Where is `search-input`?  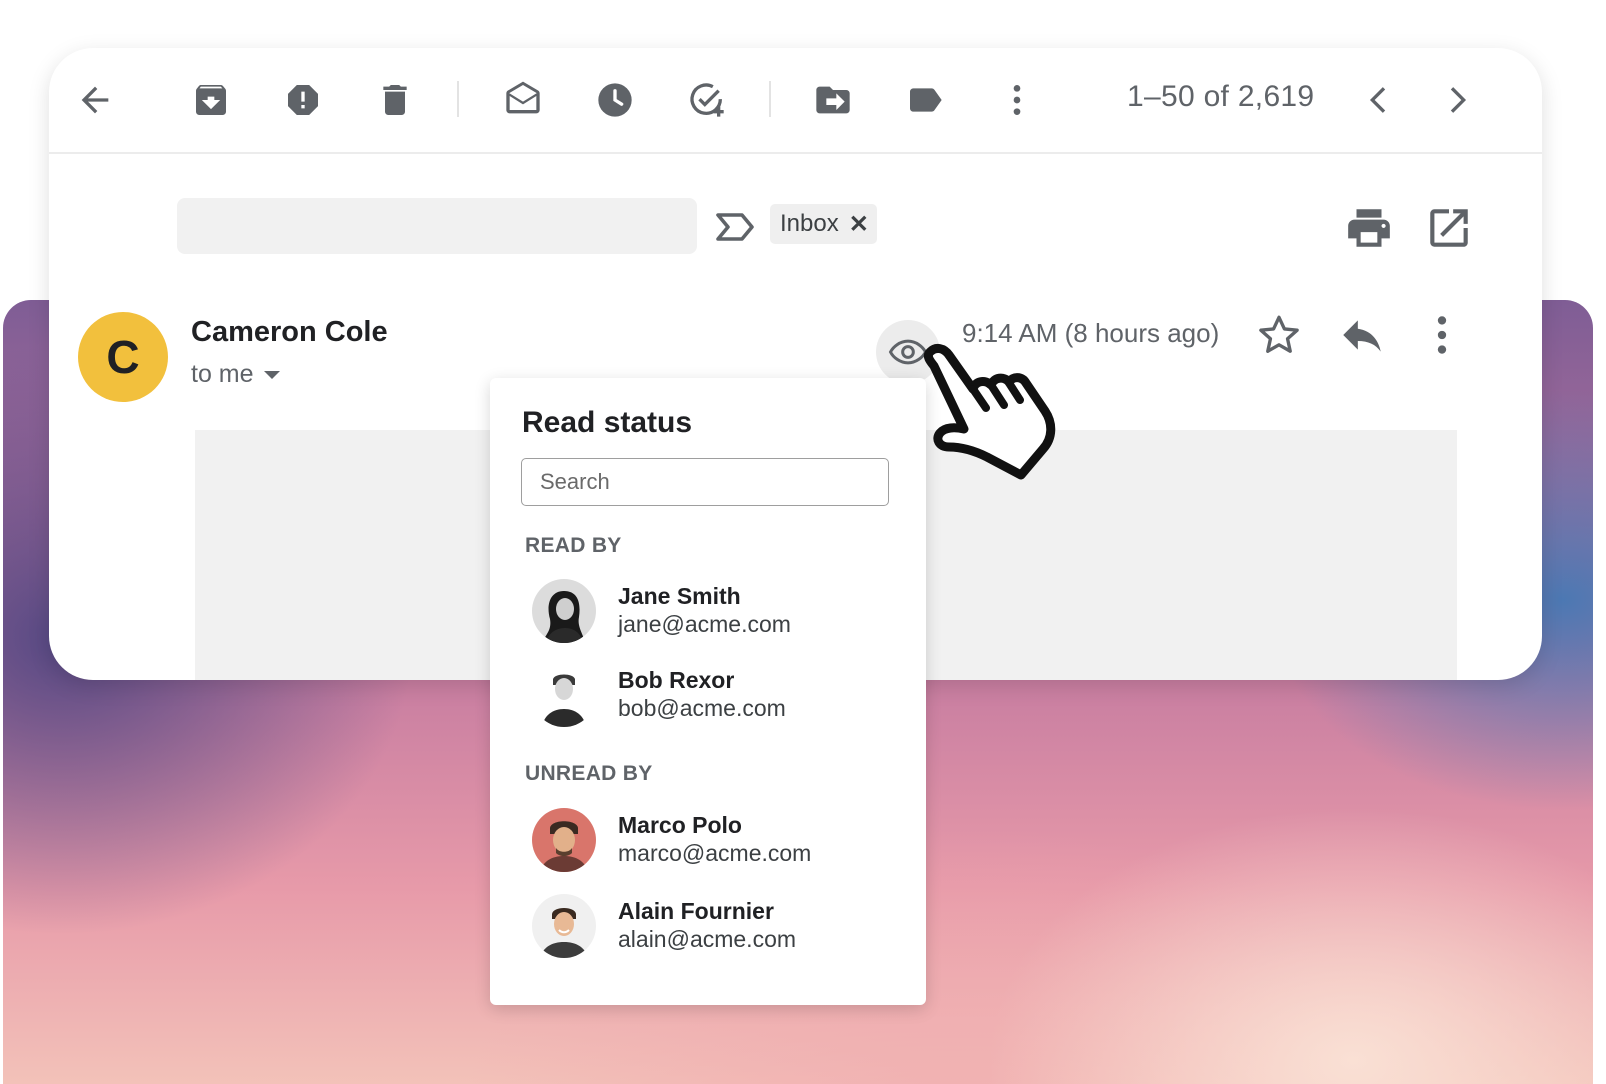
search-input is located at coordinates (705, 482).